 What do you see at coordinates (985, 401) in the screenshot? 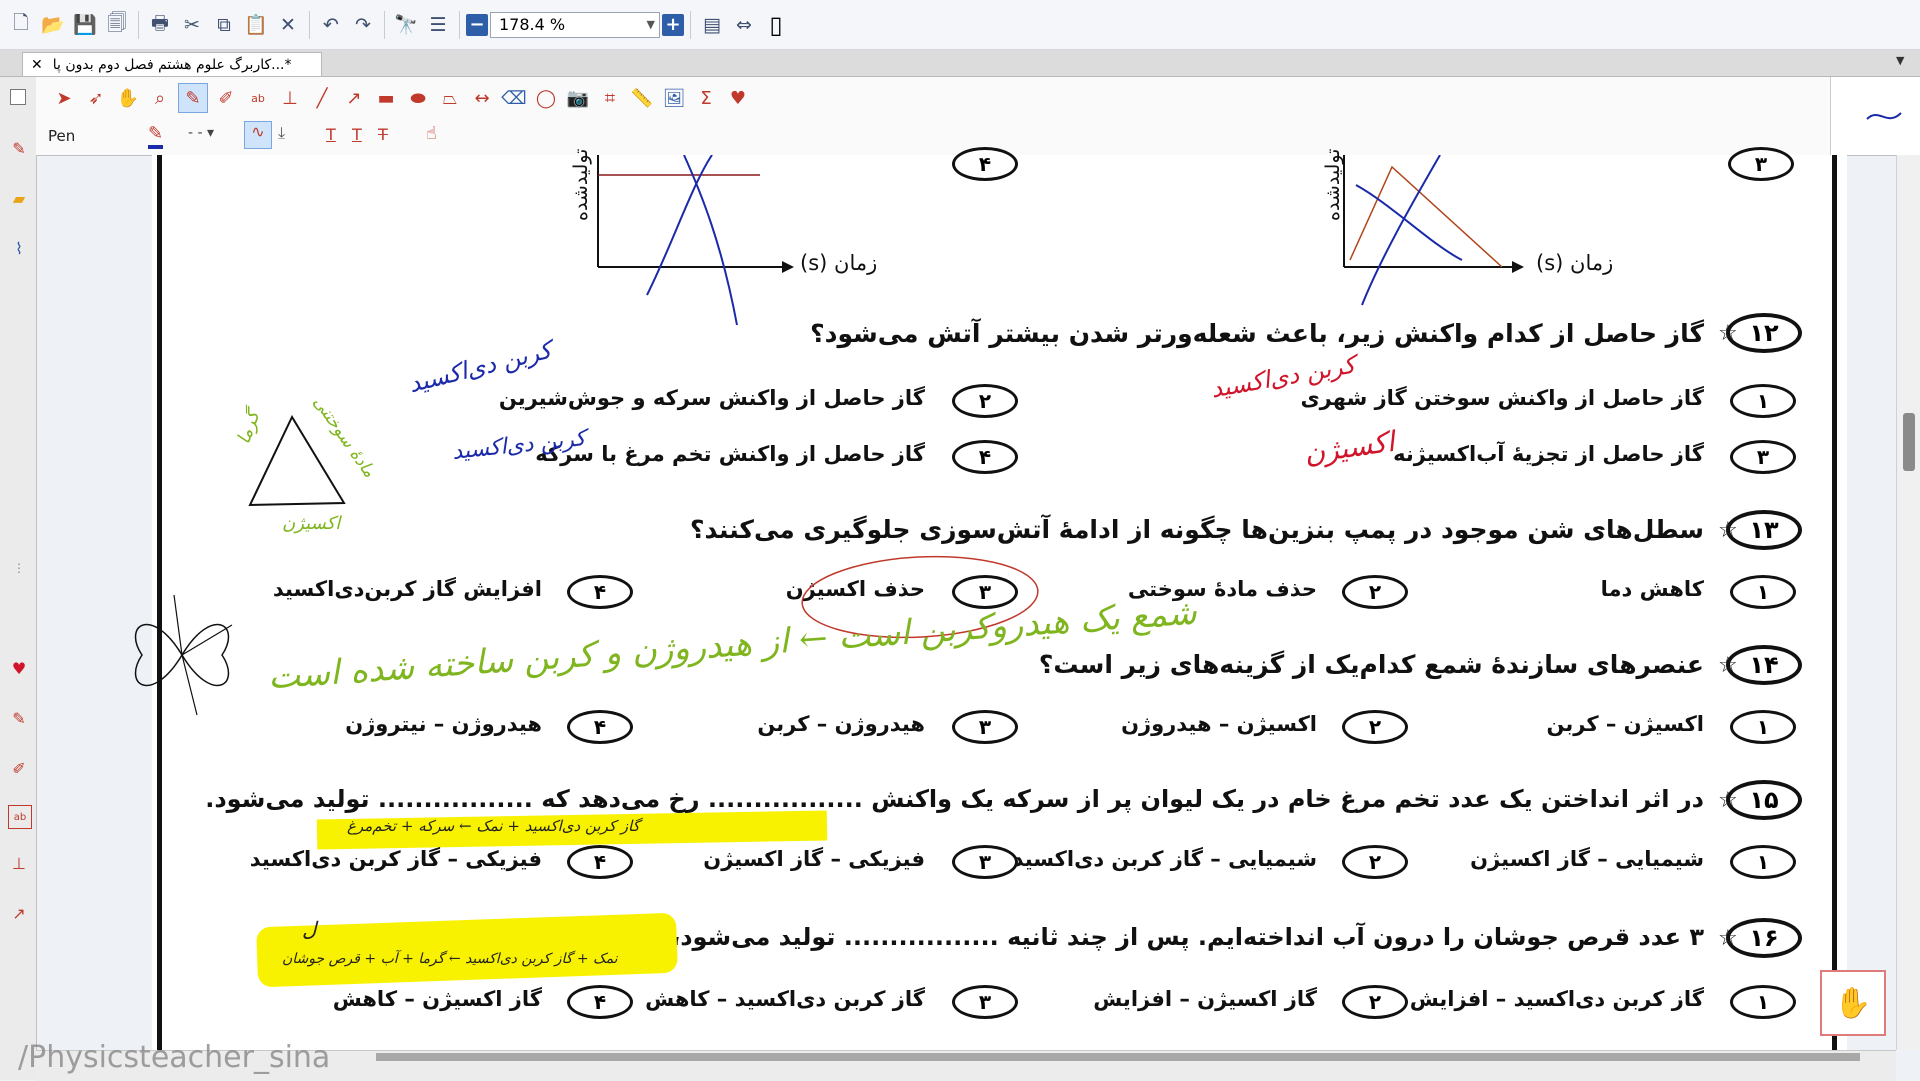
I see `q12-option-2-number: ۲` at bounding box center [985, 401].